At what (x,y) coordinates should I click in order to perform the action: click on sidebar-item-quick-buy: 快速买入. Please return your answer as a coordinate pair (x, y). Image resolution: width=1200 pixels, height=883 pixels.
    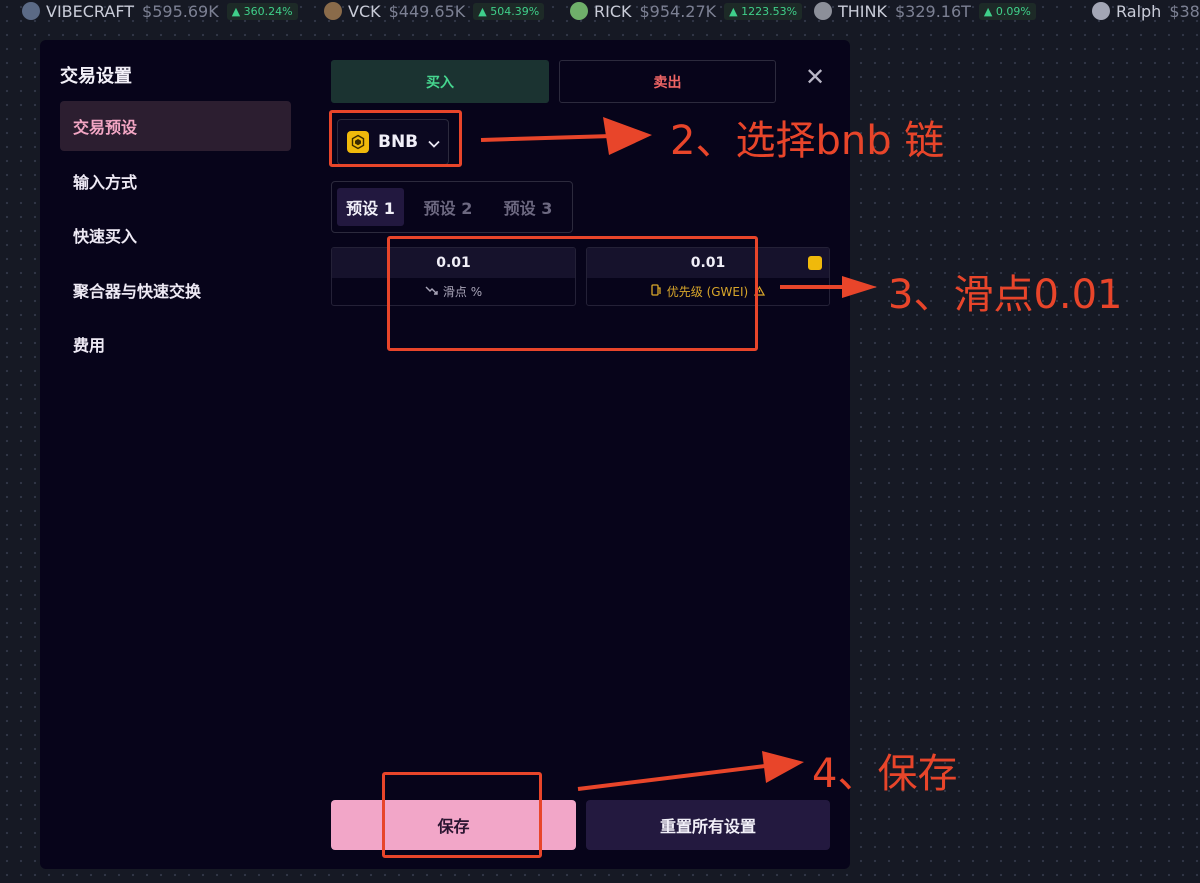
    Looking at the image, I should click on (175, 235).